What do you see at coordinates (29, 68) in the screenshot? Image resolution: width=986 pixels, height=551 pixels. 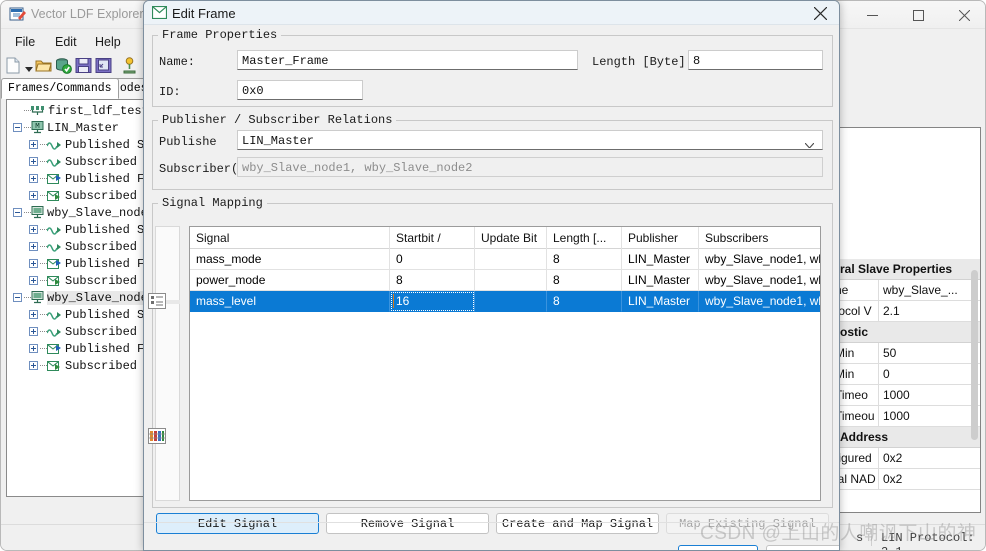 I see `new-file-dropdown-icon` at bounding box center [29, 68].